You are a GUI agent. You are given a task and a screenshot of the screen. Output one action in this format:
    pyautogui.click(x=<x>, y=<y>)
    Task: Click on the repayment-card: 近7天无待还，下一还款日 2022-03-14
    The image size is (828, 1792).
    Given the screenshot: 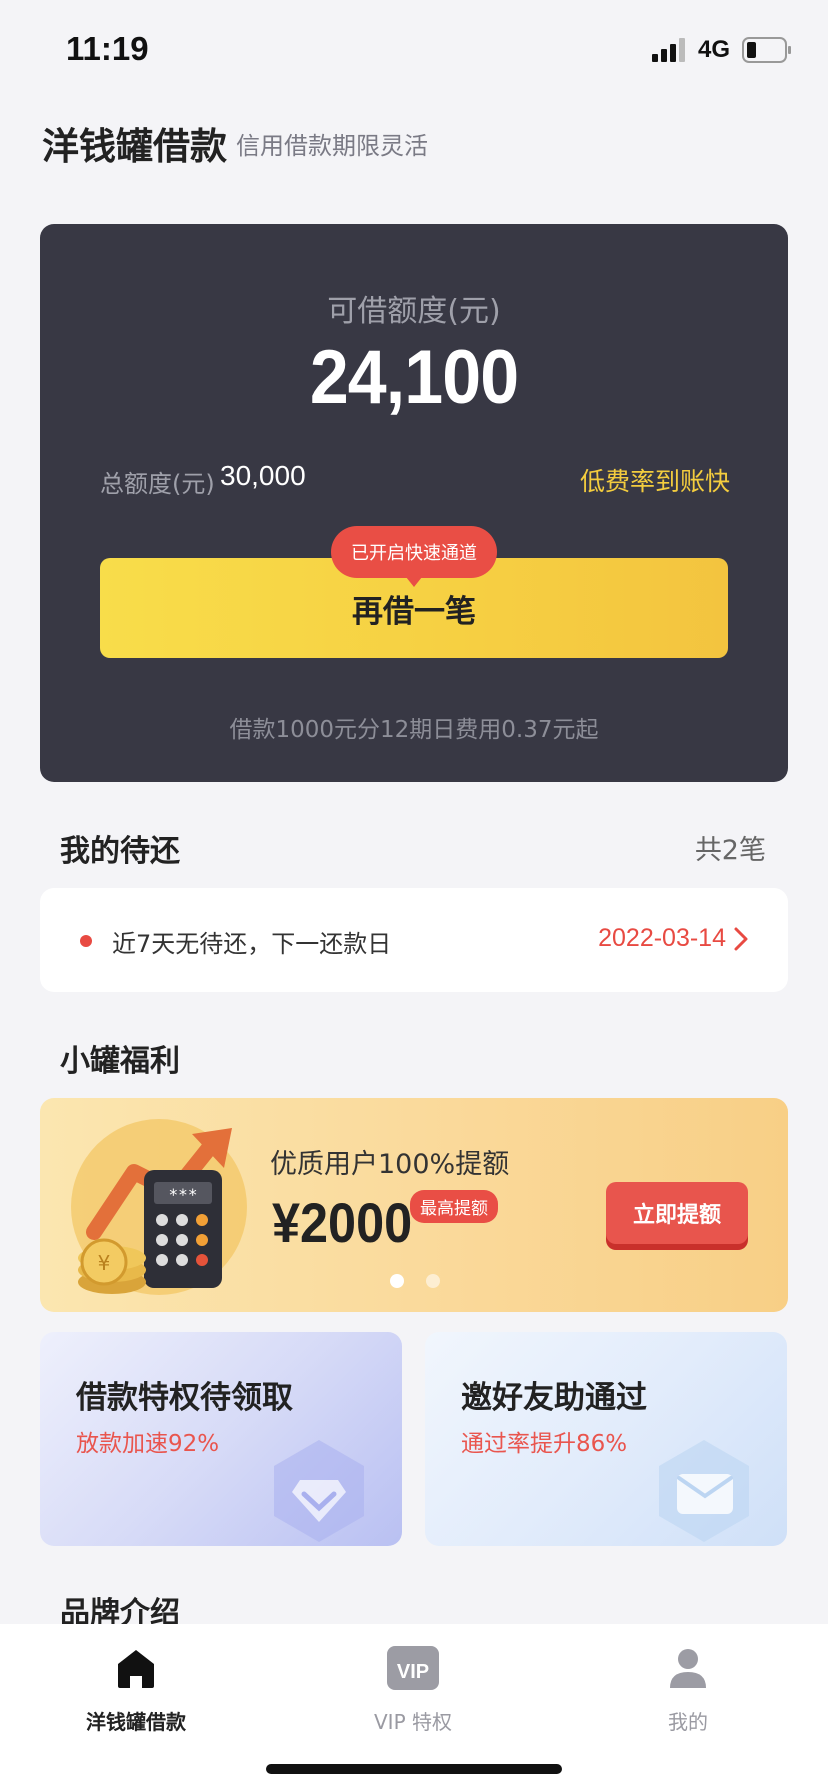 What is the action you would take?
    pyautogui.click(x=414, y=940)
    